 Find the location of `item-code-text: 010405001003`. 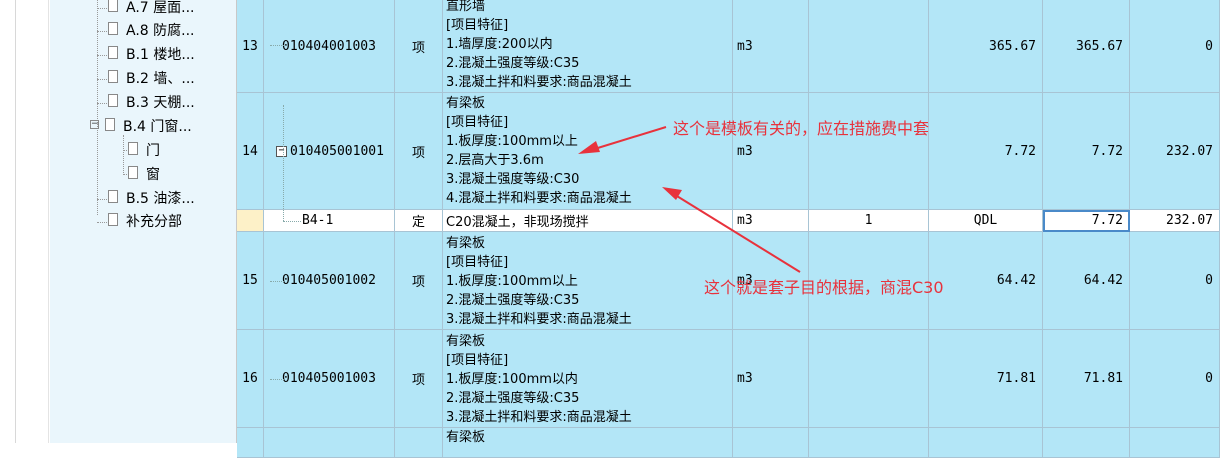

item-code-text: 010405001003 is located at coordinates (329, 378).